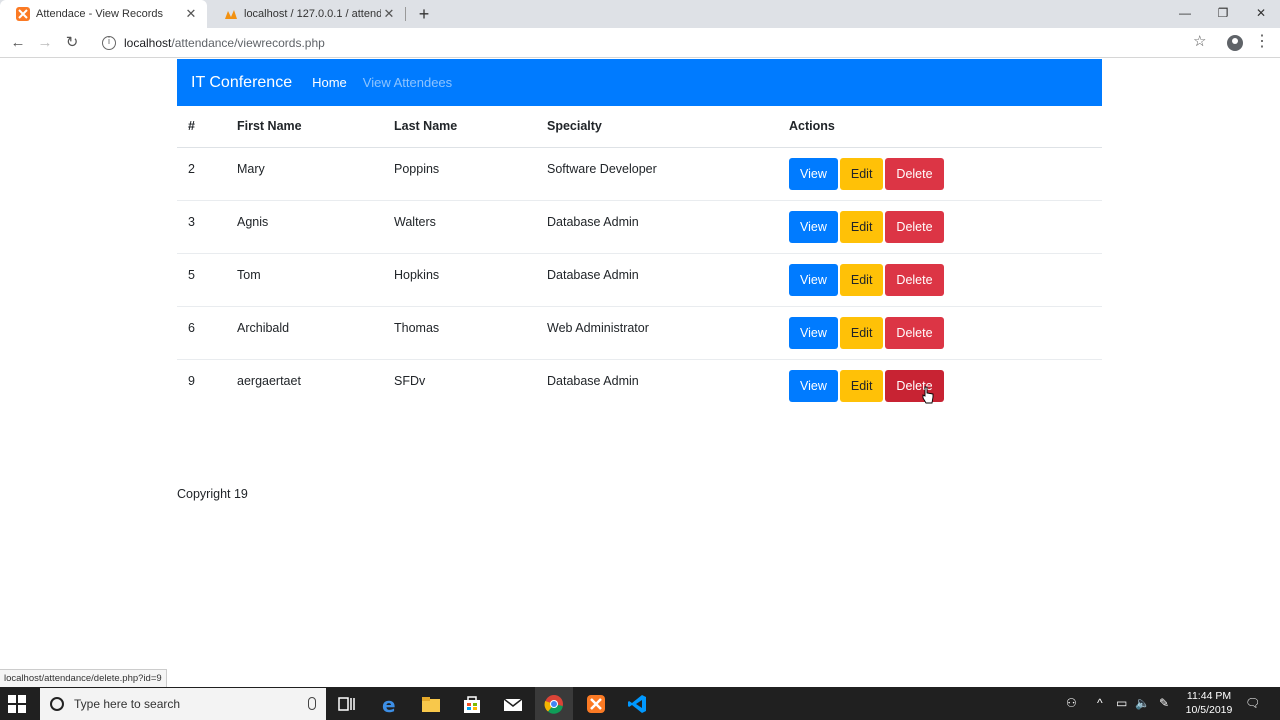 This screenshot has height=720, width=1280. Describe the element at coordinates (231, 14) in the screenshot. I see `phpmyadmin-favicon-icon` at that location.